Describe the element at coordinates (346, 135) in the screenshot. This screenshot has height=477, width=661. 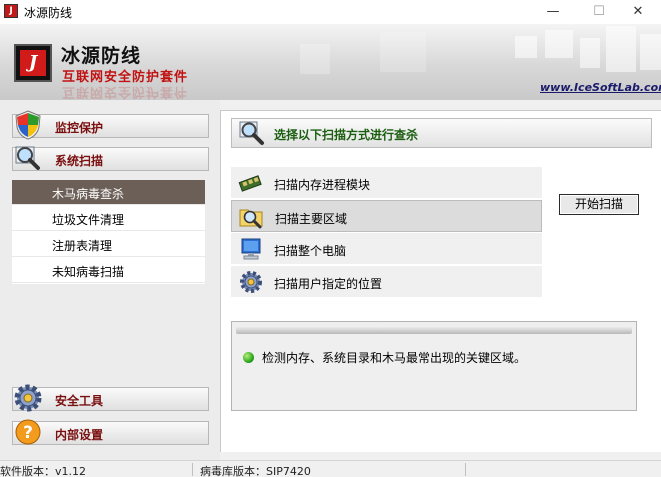
I see `main-title: 选择以下扫描方式进行查杀` at that location.